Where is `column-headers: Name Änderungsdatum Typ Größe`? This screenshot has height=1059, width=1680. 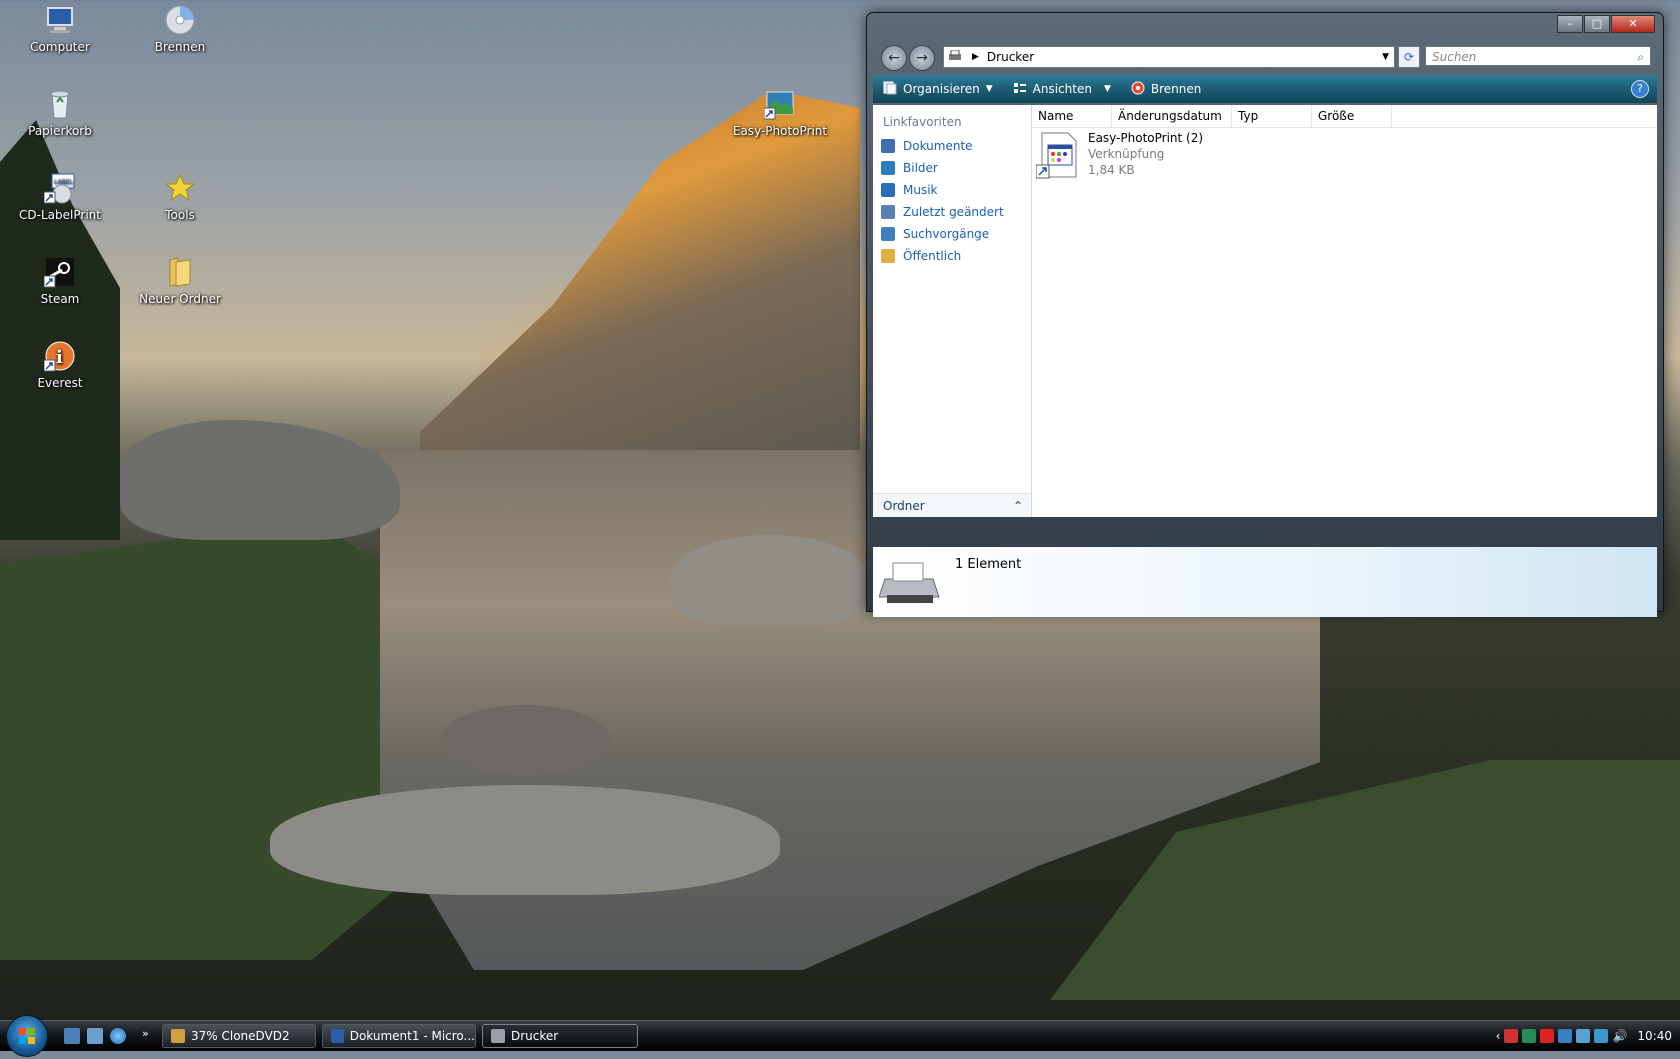
column-headers: Name Änderungsdatum Typ Größe is located at coordinates (1344, 116).